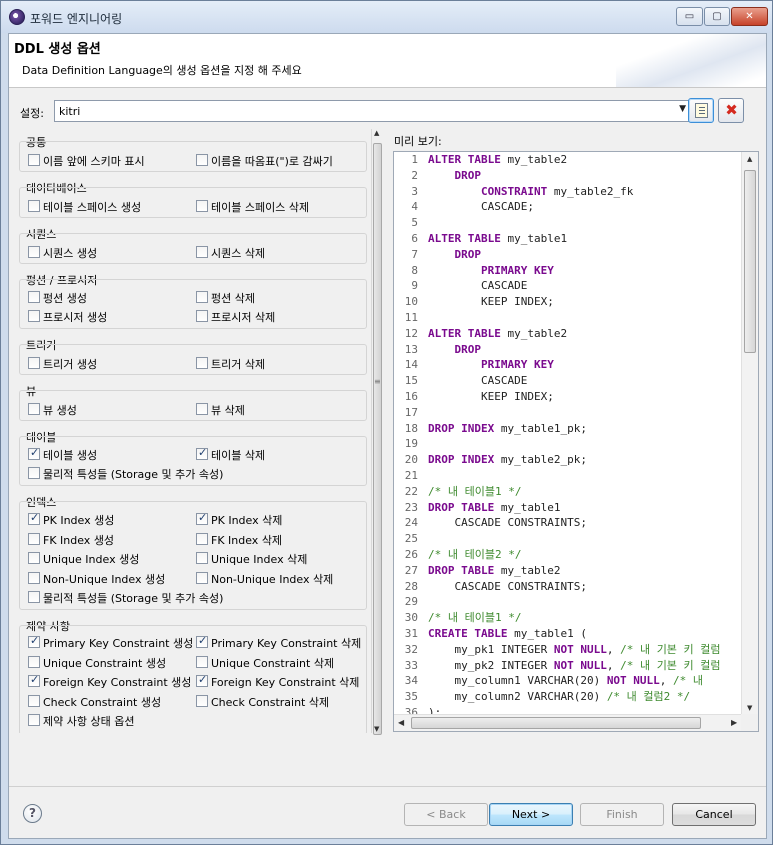 The width and height of the screenshot is (773, 845). What do you see at coordinates (32, 813) in the screenshot?
I see `help-icon: ?` at bounding box center [32, 813].